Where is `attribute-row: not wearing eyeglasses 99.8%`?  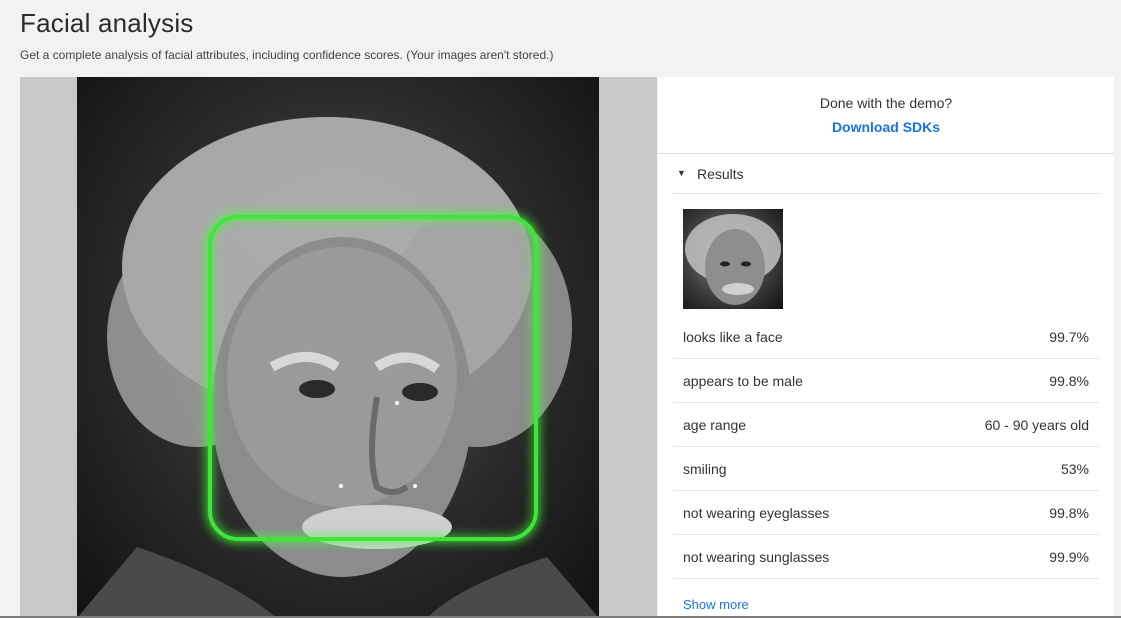 attribute-row: not wearing eyeglasses 99.8% is located at coordinates (886, 513).